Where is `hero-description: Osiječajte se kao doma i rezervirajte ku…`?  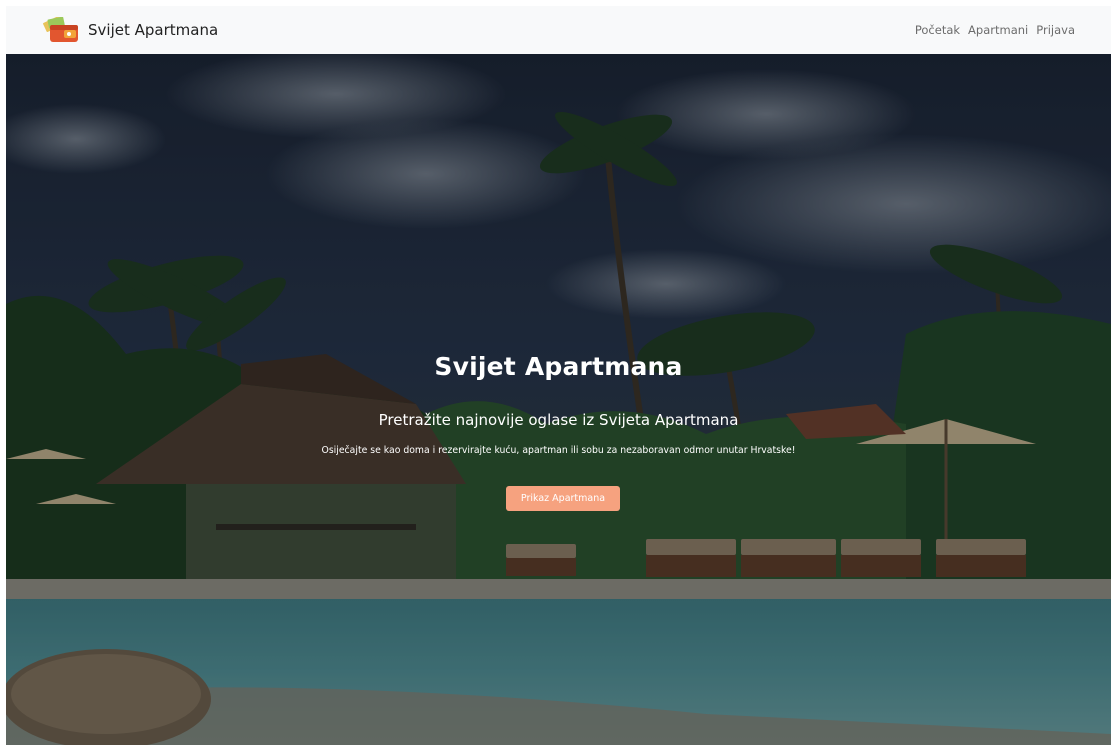
hero-description: Osiječajte se kao doma i rezervirajte ku… is located at coordinates (558, 450).